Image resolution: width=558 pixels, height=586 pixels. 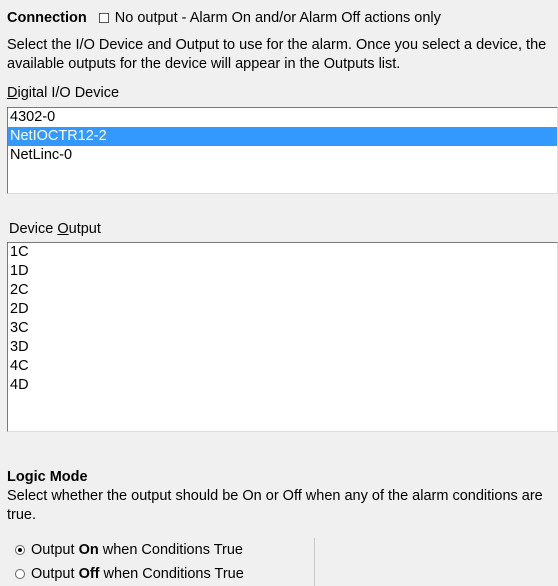 I want to click on output-off-option: Output Off when Conditions True, so click(x=162, y=574).